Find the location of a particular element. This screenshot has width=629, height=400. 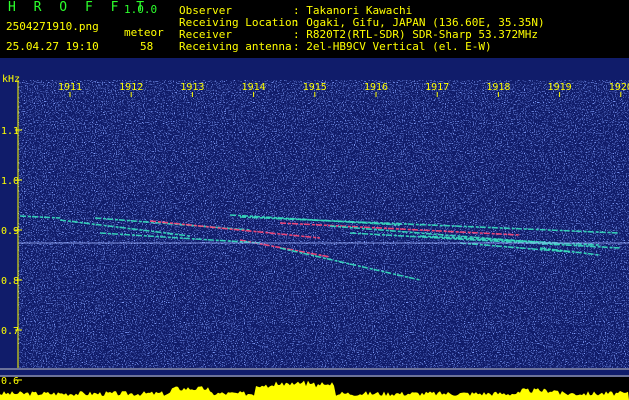

freq-tick-label: 1.1 is located at coordinates (10, 131).